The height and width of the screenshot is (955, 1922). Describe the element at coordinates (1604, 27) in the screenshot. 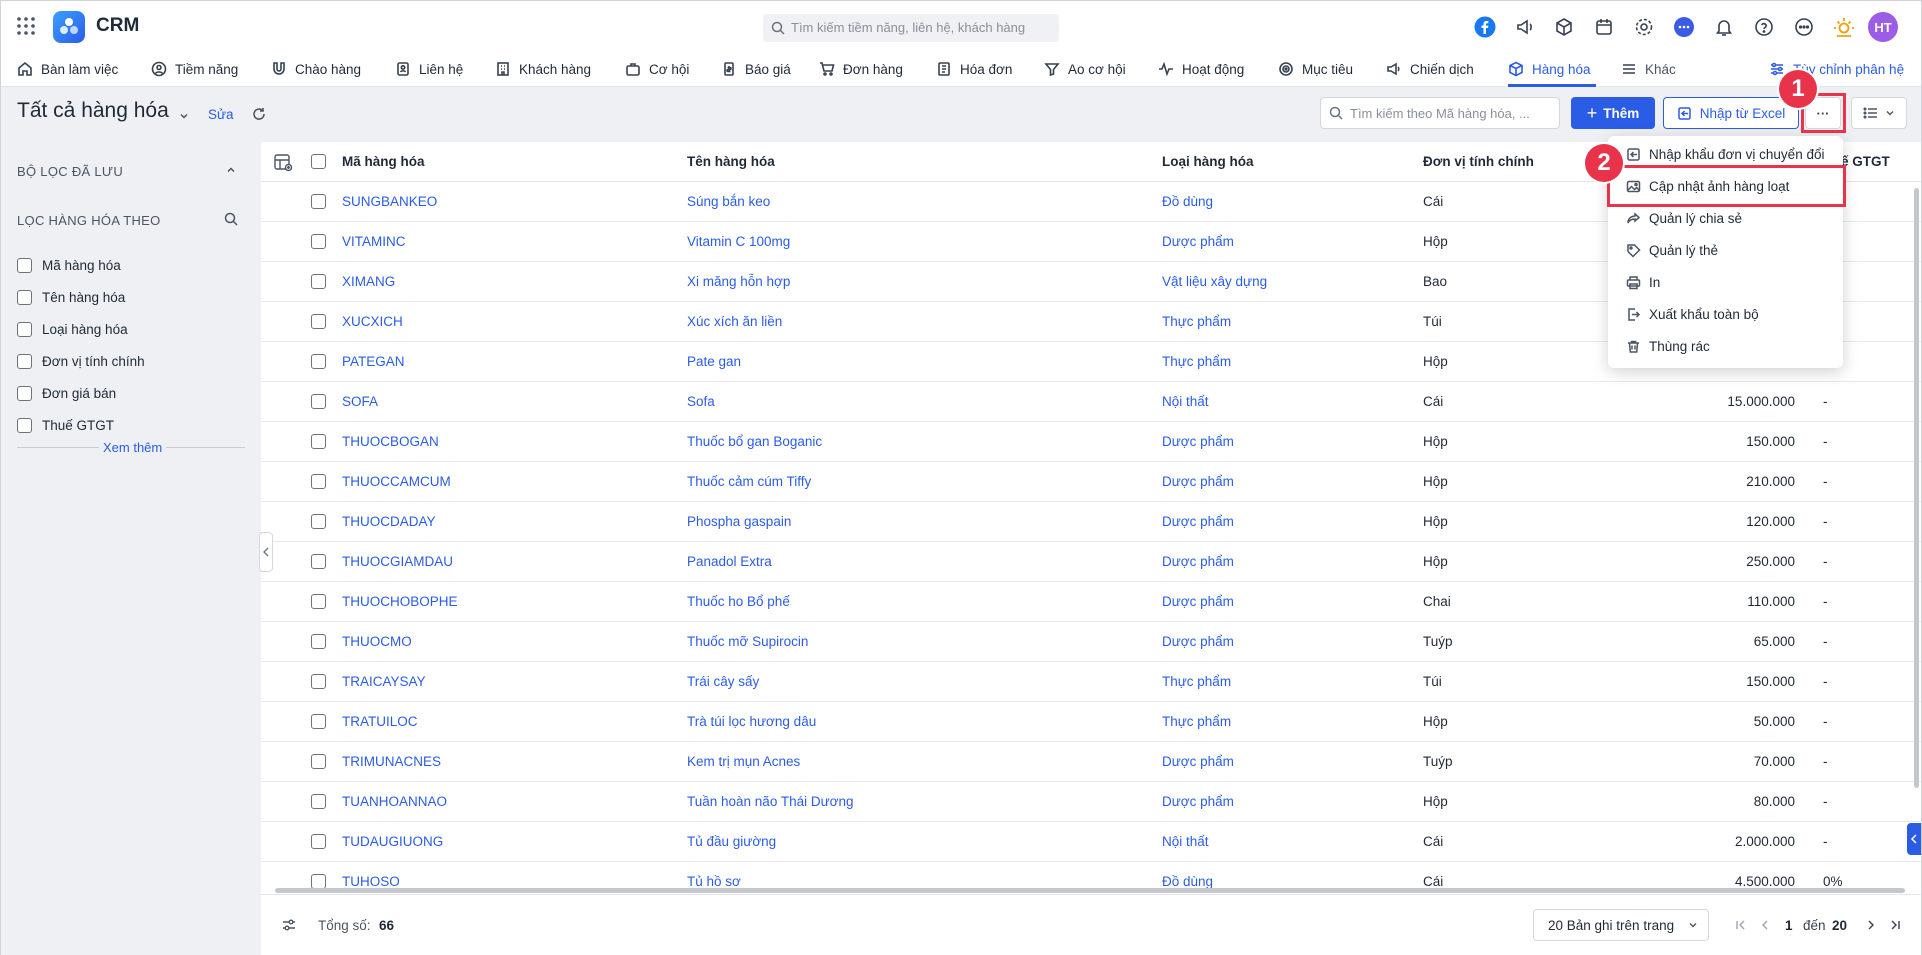

I see `calendar-icon` at that location.